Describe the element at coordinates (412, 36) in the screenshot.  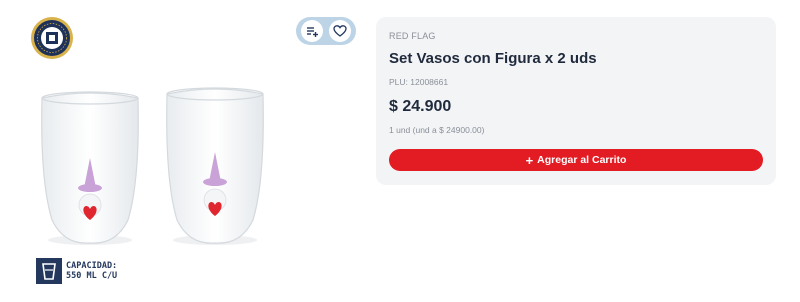
I see `brand-name: RED FLAG` at that location.